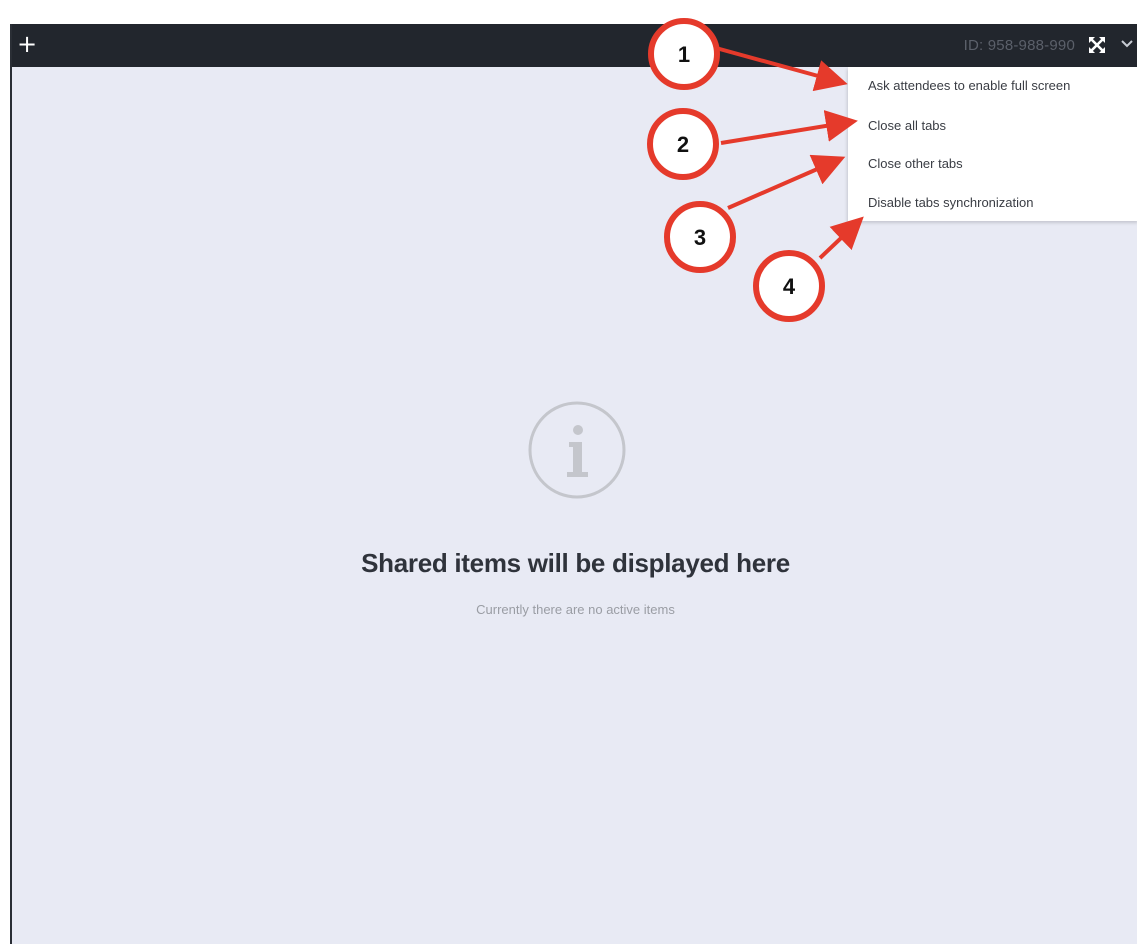 The image size is (1137, 944). What do you see at coordinates (577, 450) in the screenshot?
I see `info-icon` at bounding box center [577, 450].